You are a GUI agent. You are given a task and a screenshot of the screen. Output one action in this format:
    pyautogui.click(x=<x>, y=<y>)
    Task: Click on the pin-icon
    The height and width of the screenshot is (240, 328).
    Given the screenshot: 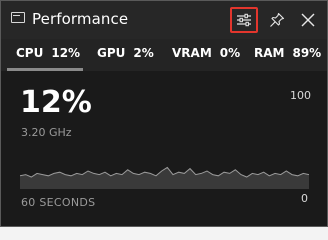 What is the action you would take?
    pyautogui.click(x=277, y=19)
    